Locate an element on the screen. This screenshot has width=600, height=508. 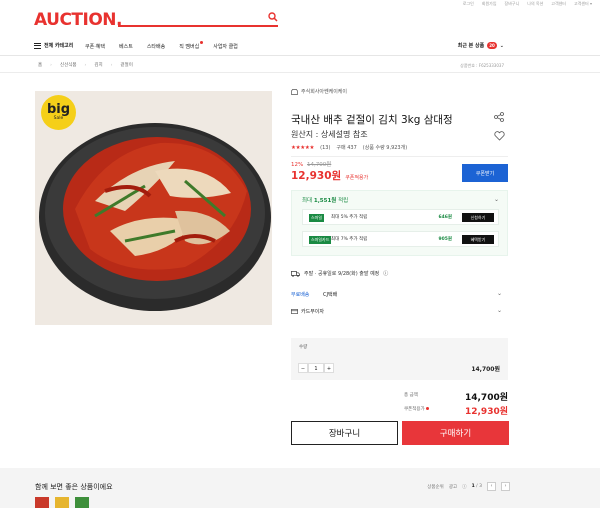
coupon-download-button: 쿠폰받기 is located at coordinates (485, 173).